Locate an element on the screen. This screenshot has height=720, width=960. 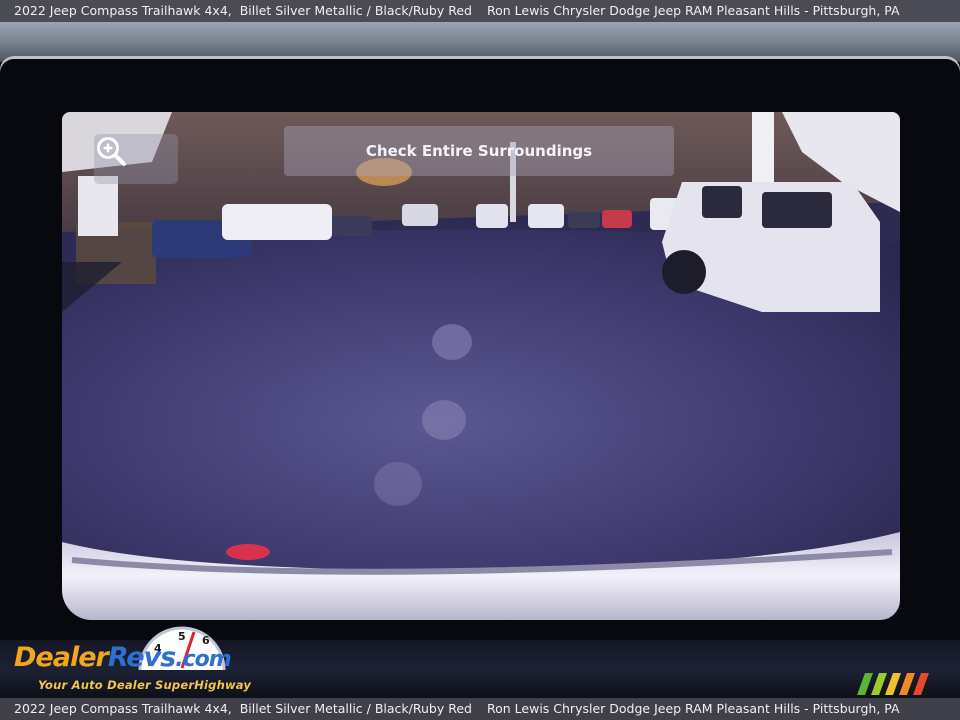
warning-banner: Check Entire Surroundings is located at coordinates (479, 151).